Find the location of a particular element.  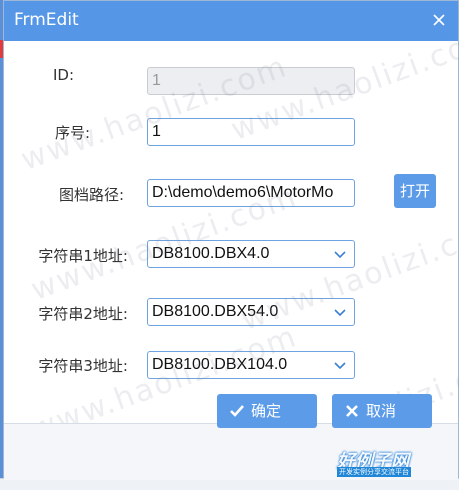

ok-label: 确定 is located at coordinates (266, 411).